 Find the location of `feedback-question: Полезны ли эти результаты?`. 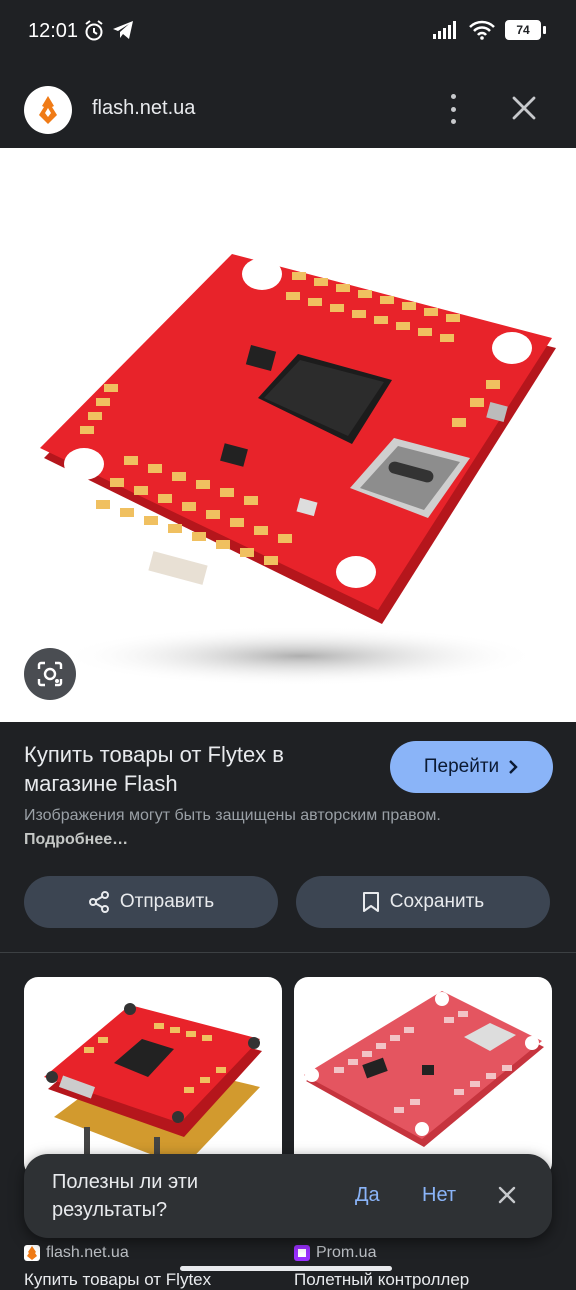

feedback-question: Полезны ли эти результаты? is located at coordinates (125, 1196).